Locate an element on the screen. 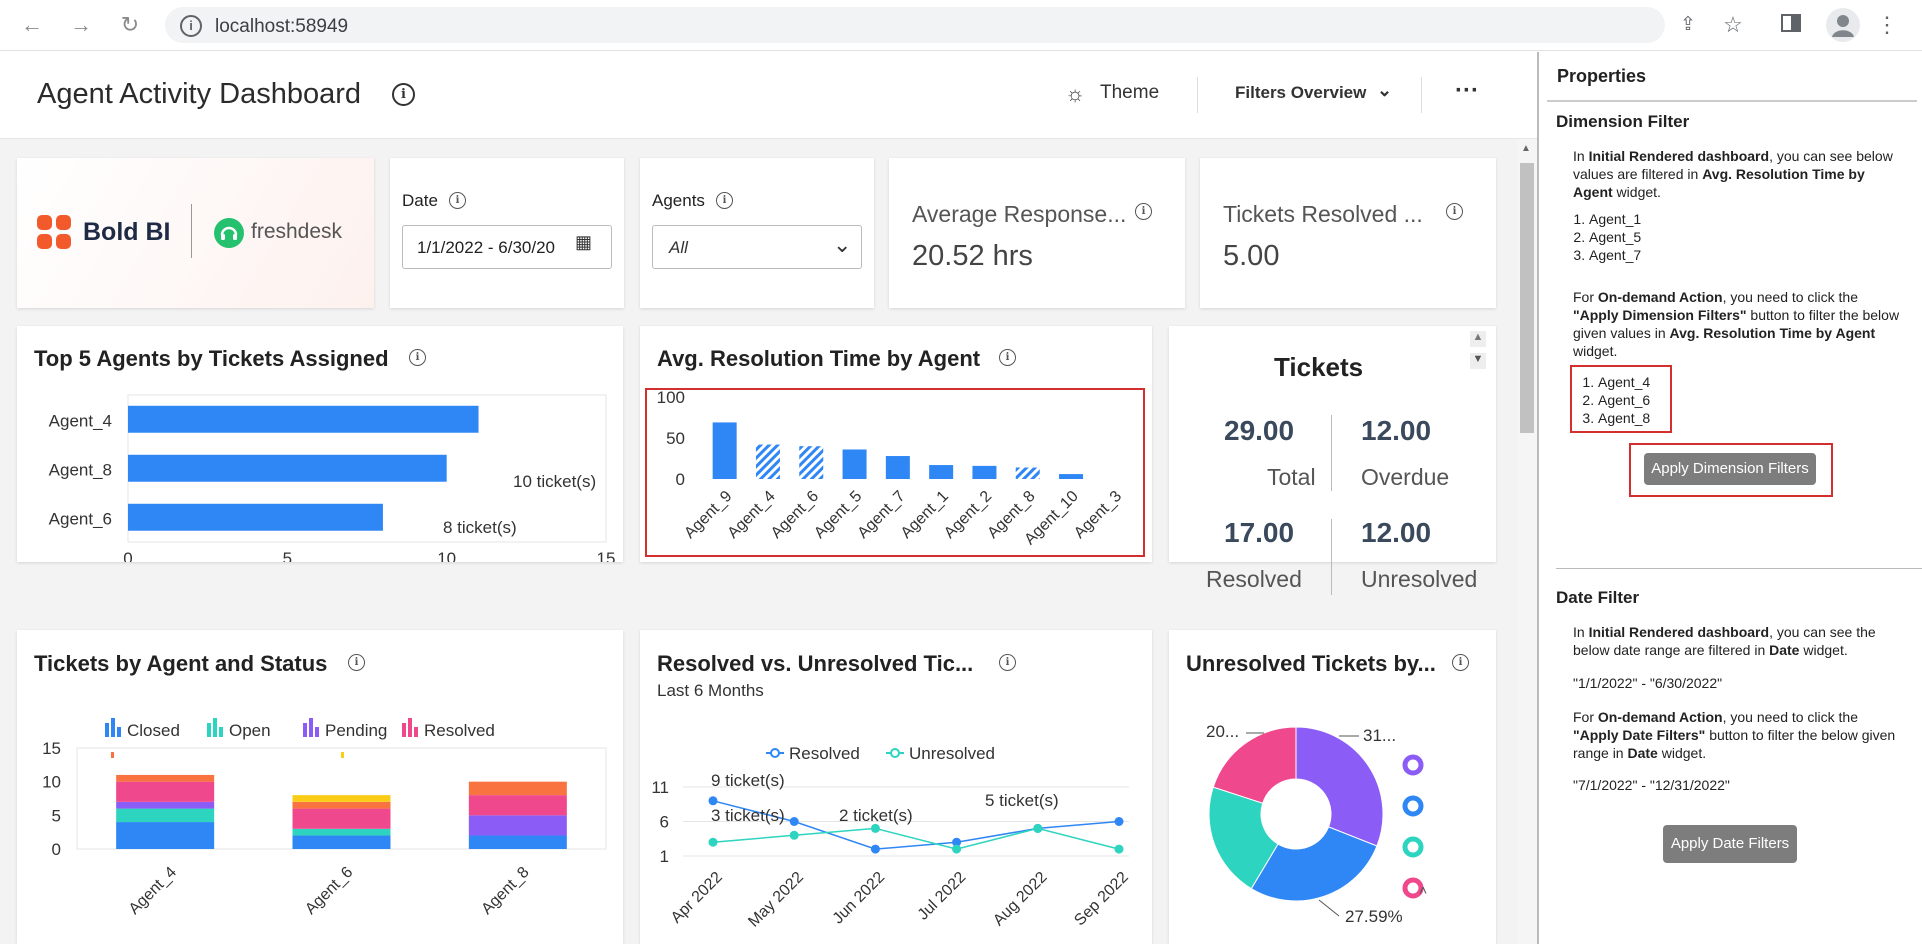 The width and height of the screenshot is (1922, 944). bookmark-star-icon: ☆ is located at coordinates (1733, 25).